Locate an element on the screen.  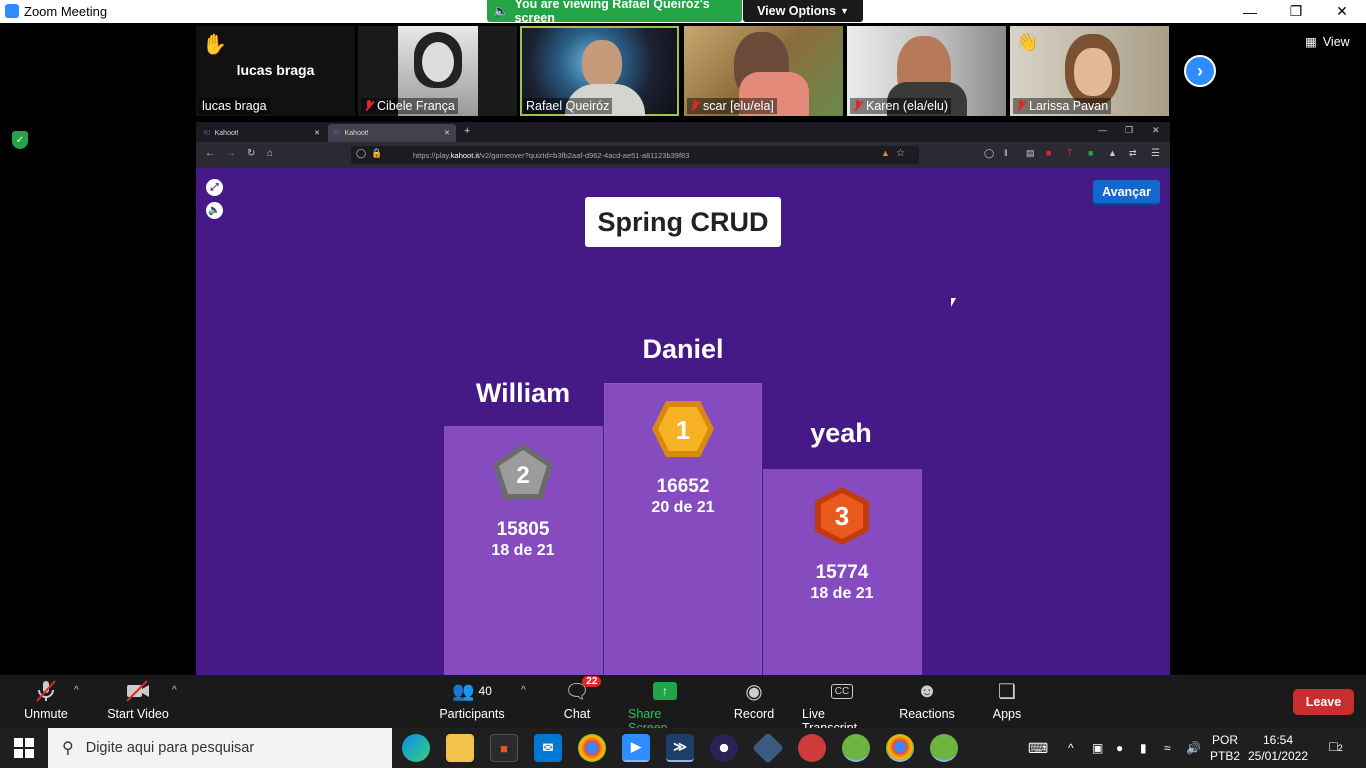
mail-icon: ✉ is located at coordinates (548, 748).